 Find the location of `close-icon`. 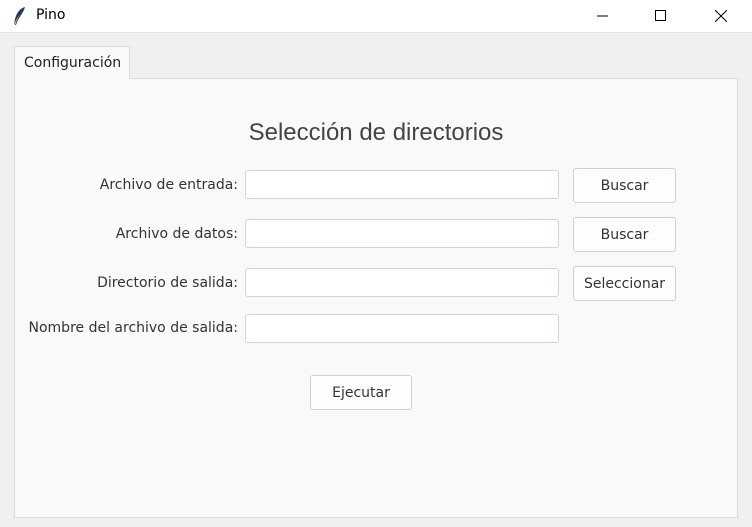

close-icon is located at coordinates (721, 16).